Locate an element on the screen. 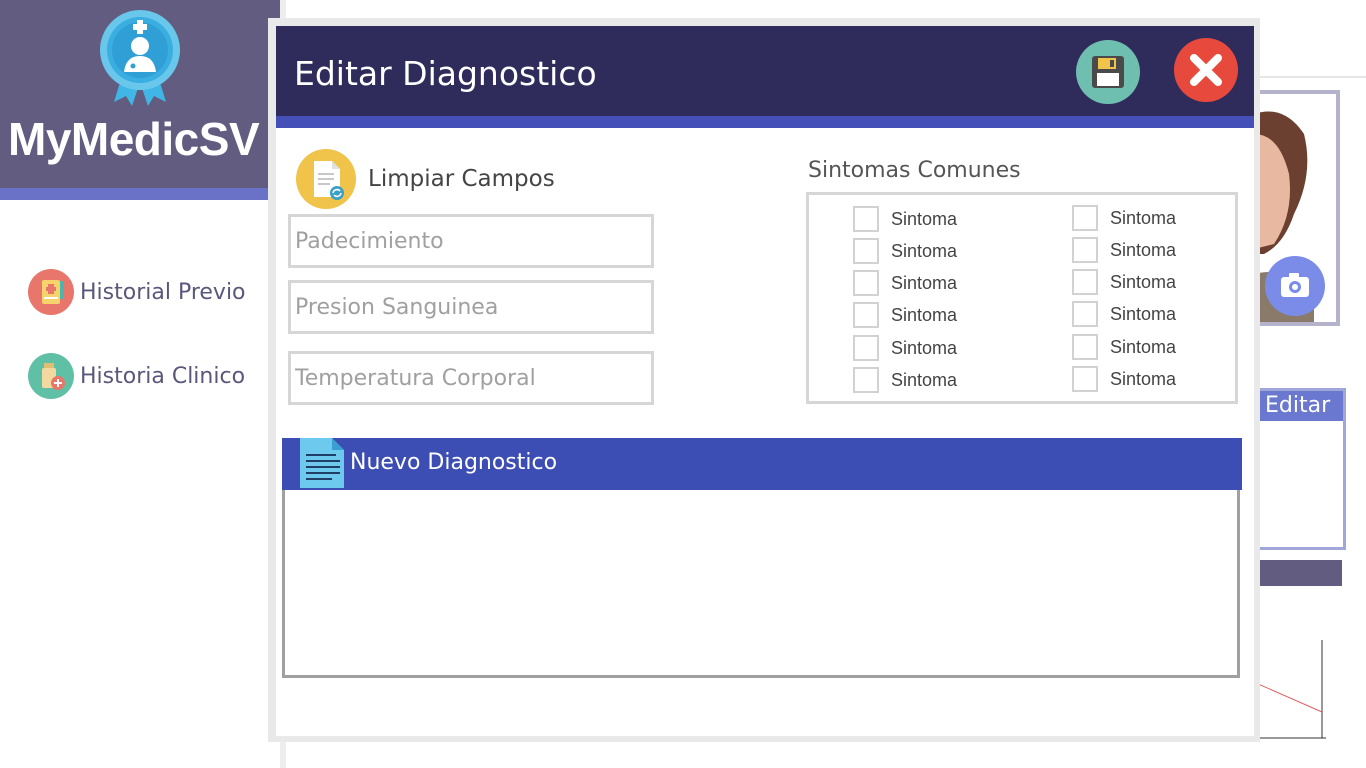 This screenshot has width=1366, height=768. background-band is located at coordinates (1296, 573).